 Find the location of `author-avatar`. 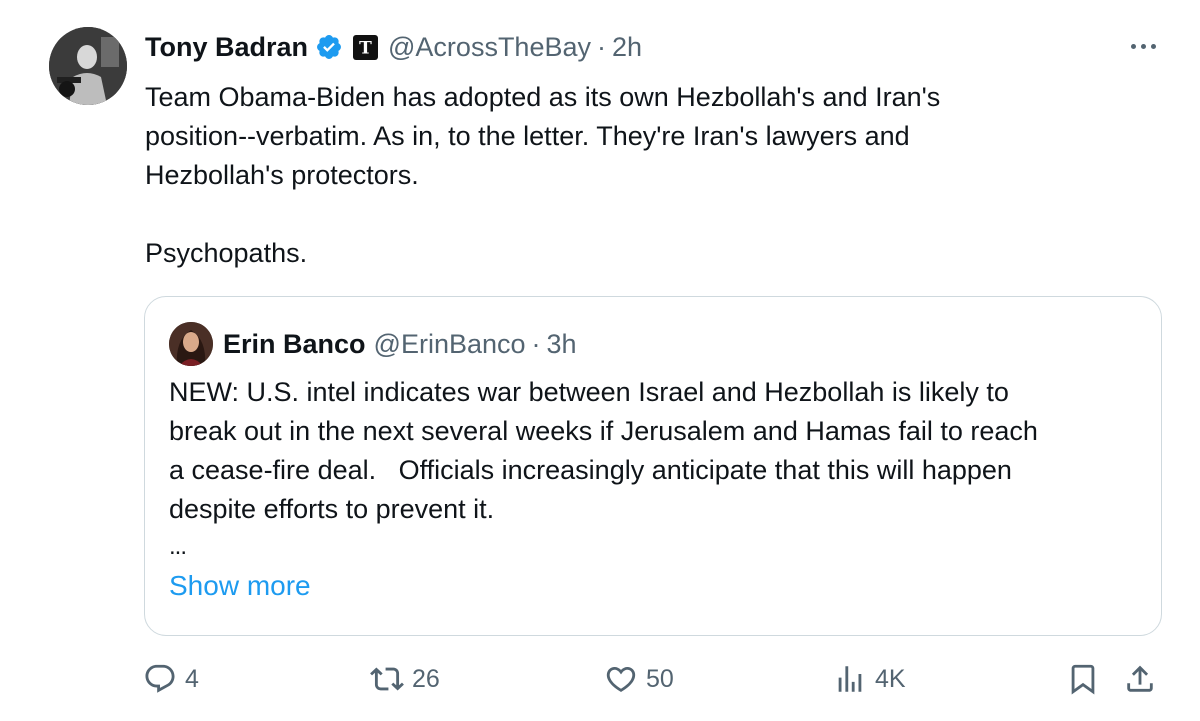

author-avatar is located at coordinates (88, 66).